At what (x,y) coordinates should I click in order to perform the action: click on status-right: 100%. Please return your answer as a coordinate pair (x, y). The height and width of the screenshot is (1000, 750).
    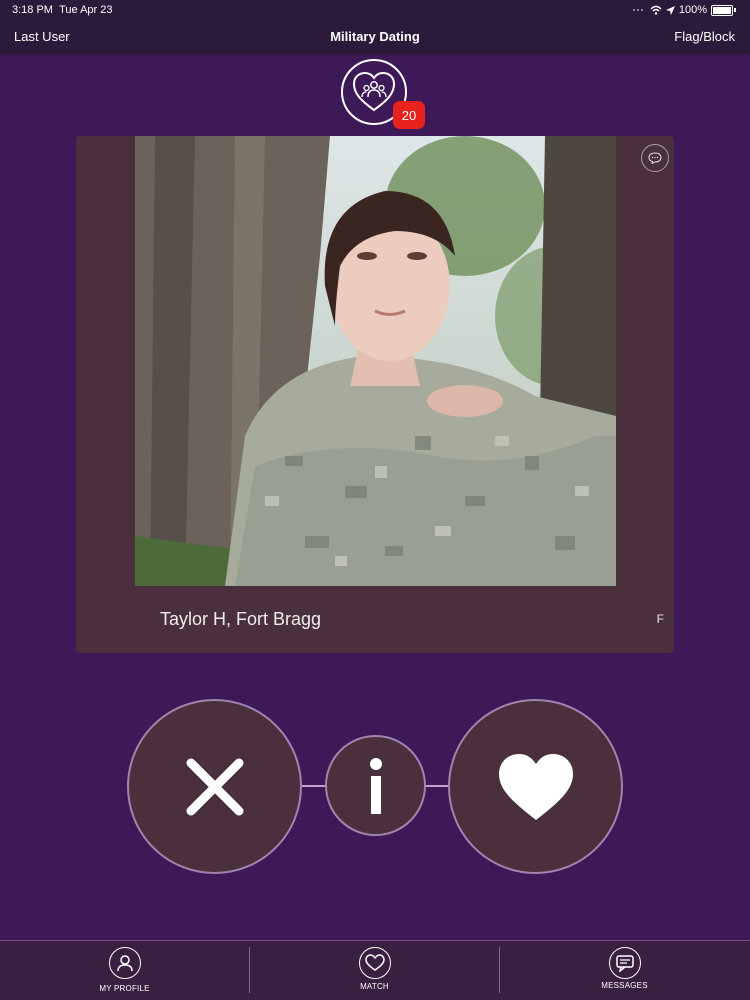
    Looking at the image, I should click on (684, 10).